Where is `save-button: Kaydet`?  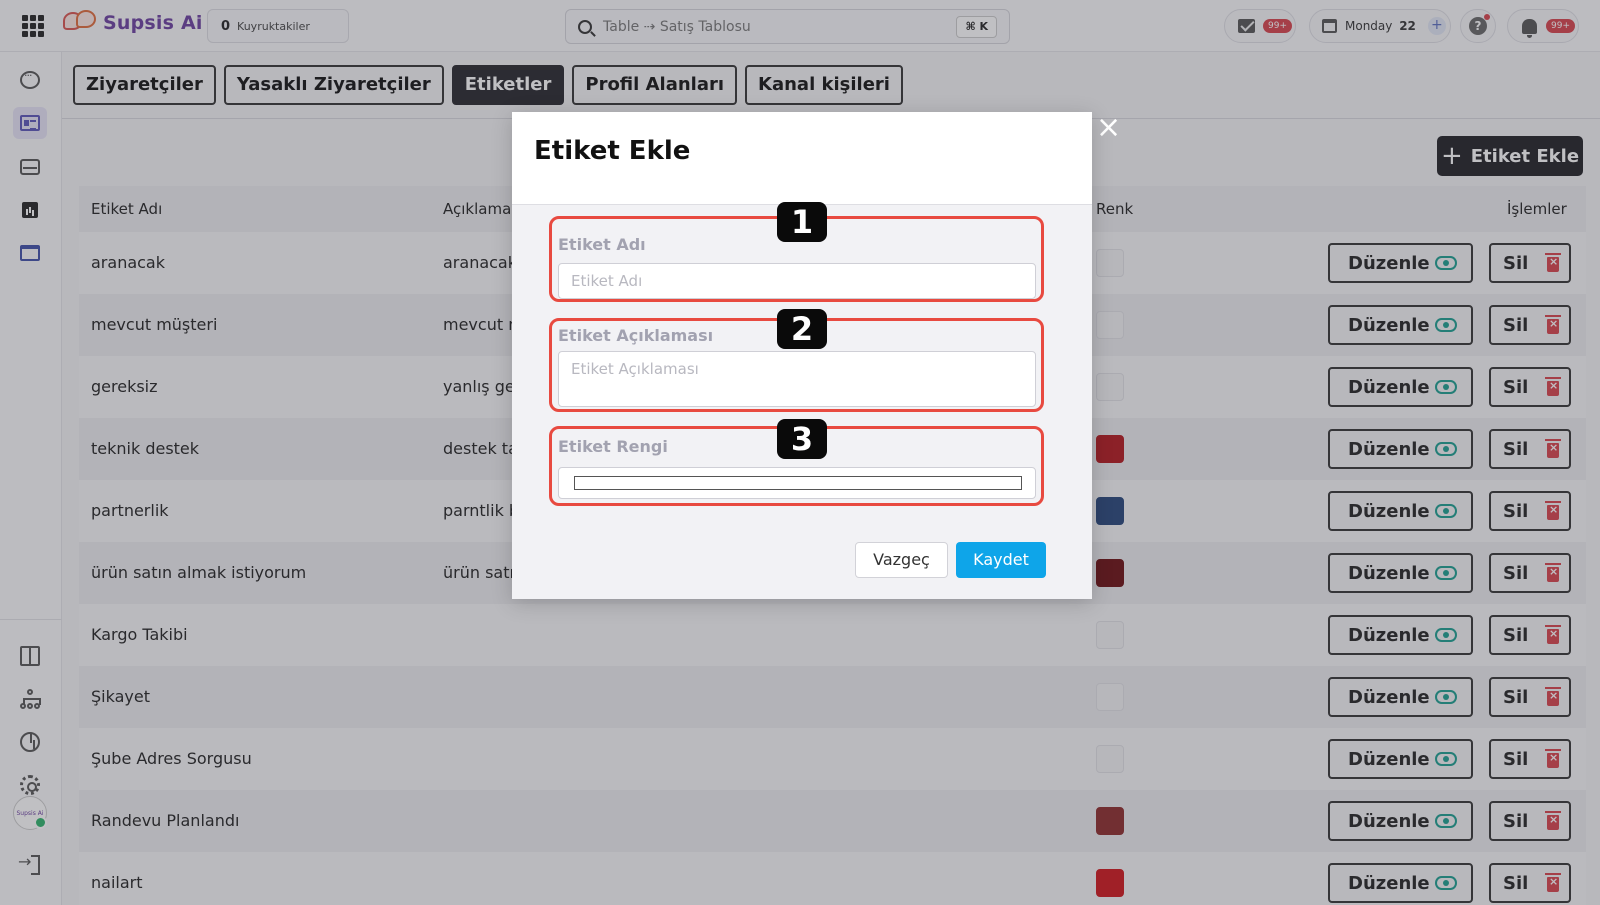
save-button: Kaydet is located at coordinates (1001, 560).